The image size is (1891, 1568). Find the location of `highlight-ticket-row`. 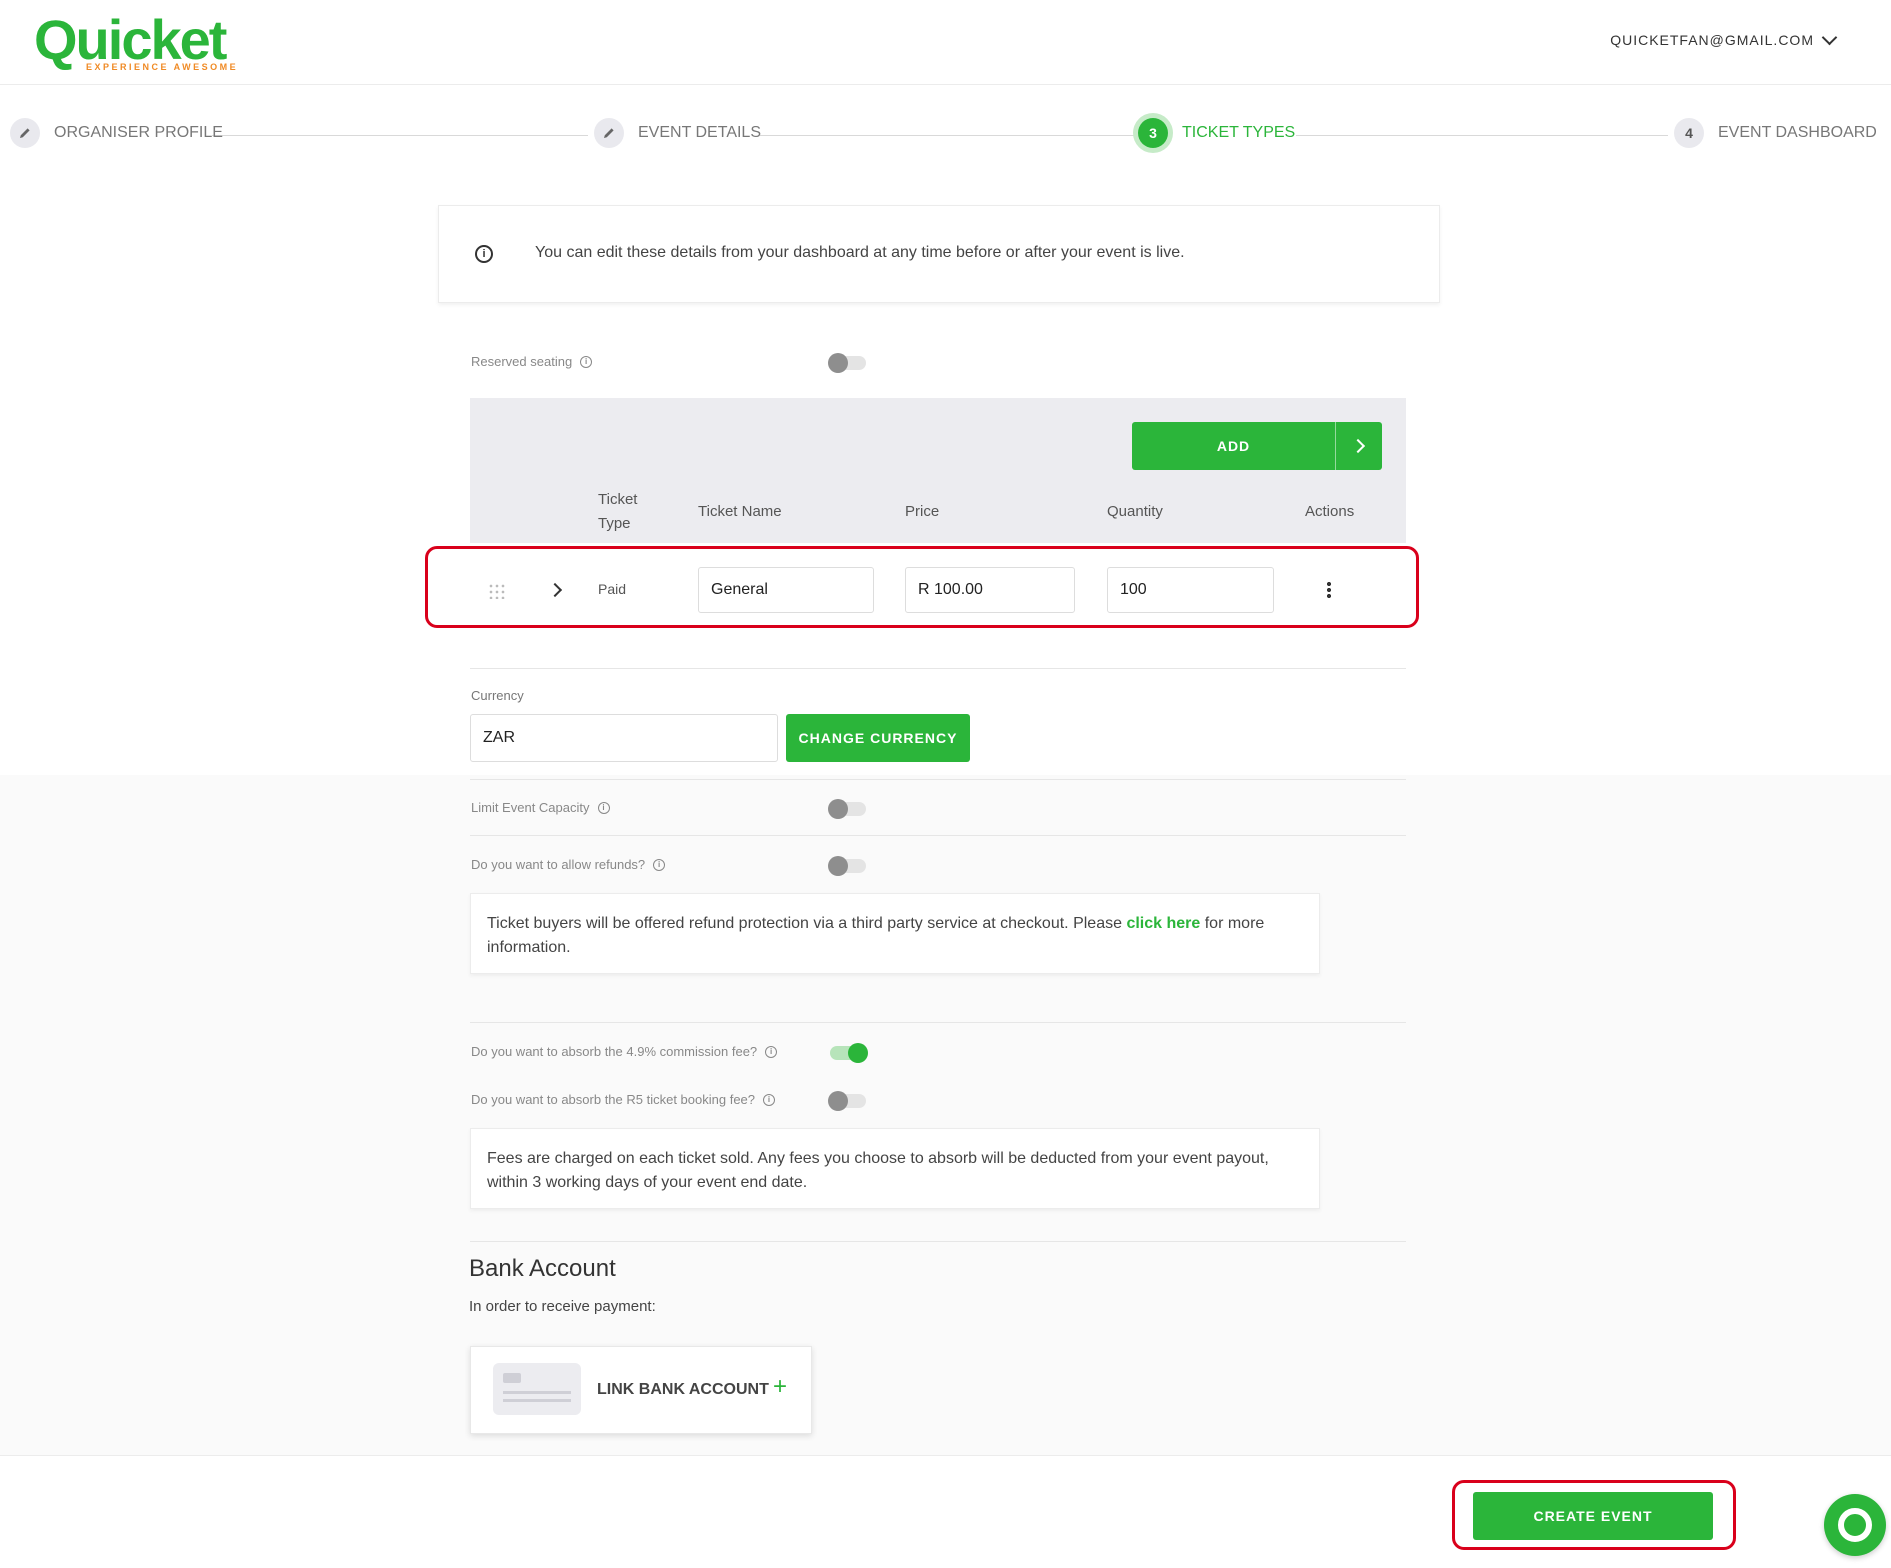

highlight-ticket-row is located at coordinates (922, 587).